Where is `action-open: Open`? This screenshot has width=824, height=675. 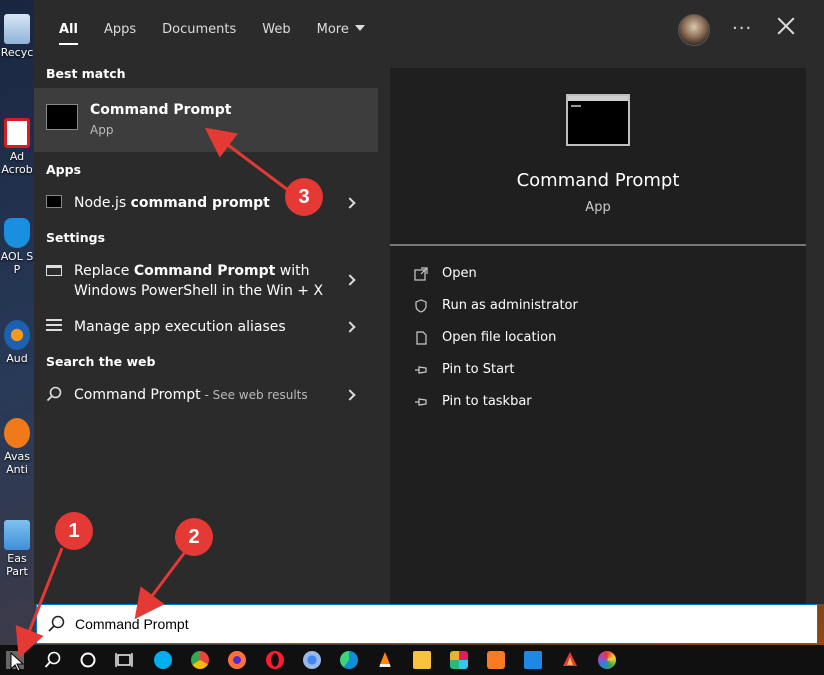
action-open: Open is located at coordinates (602, 276).